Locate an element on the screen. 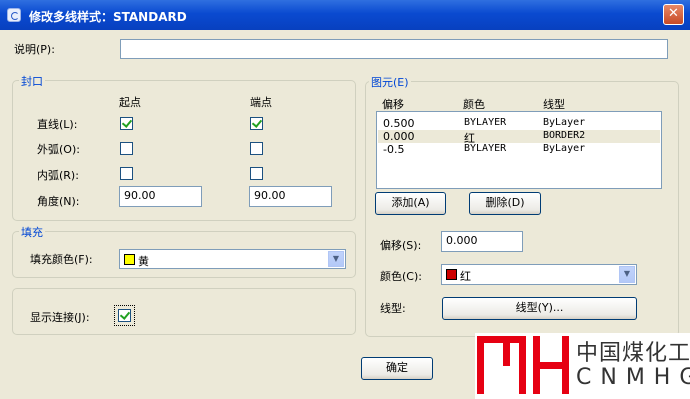  line-start-checkbox is located at coordinates (126, 123).